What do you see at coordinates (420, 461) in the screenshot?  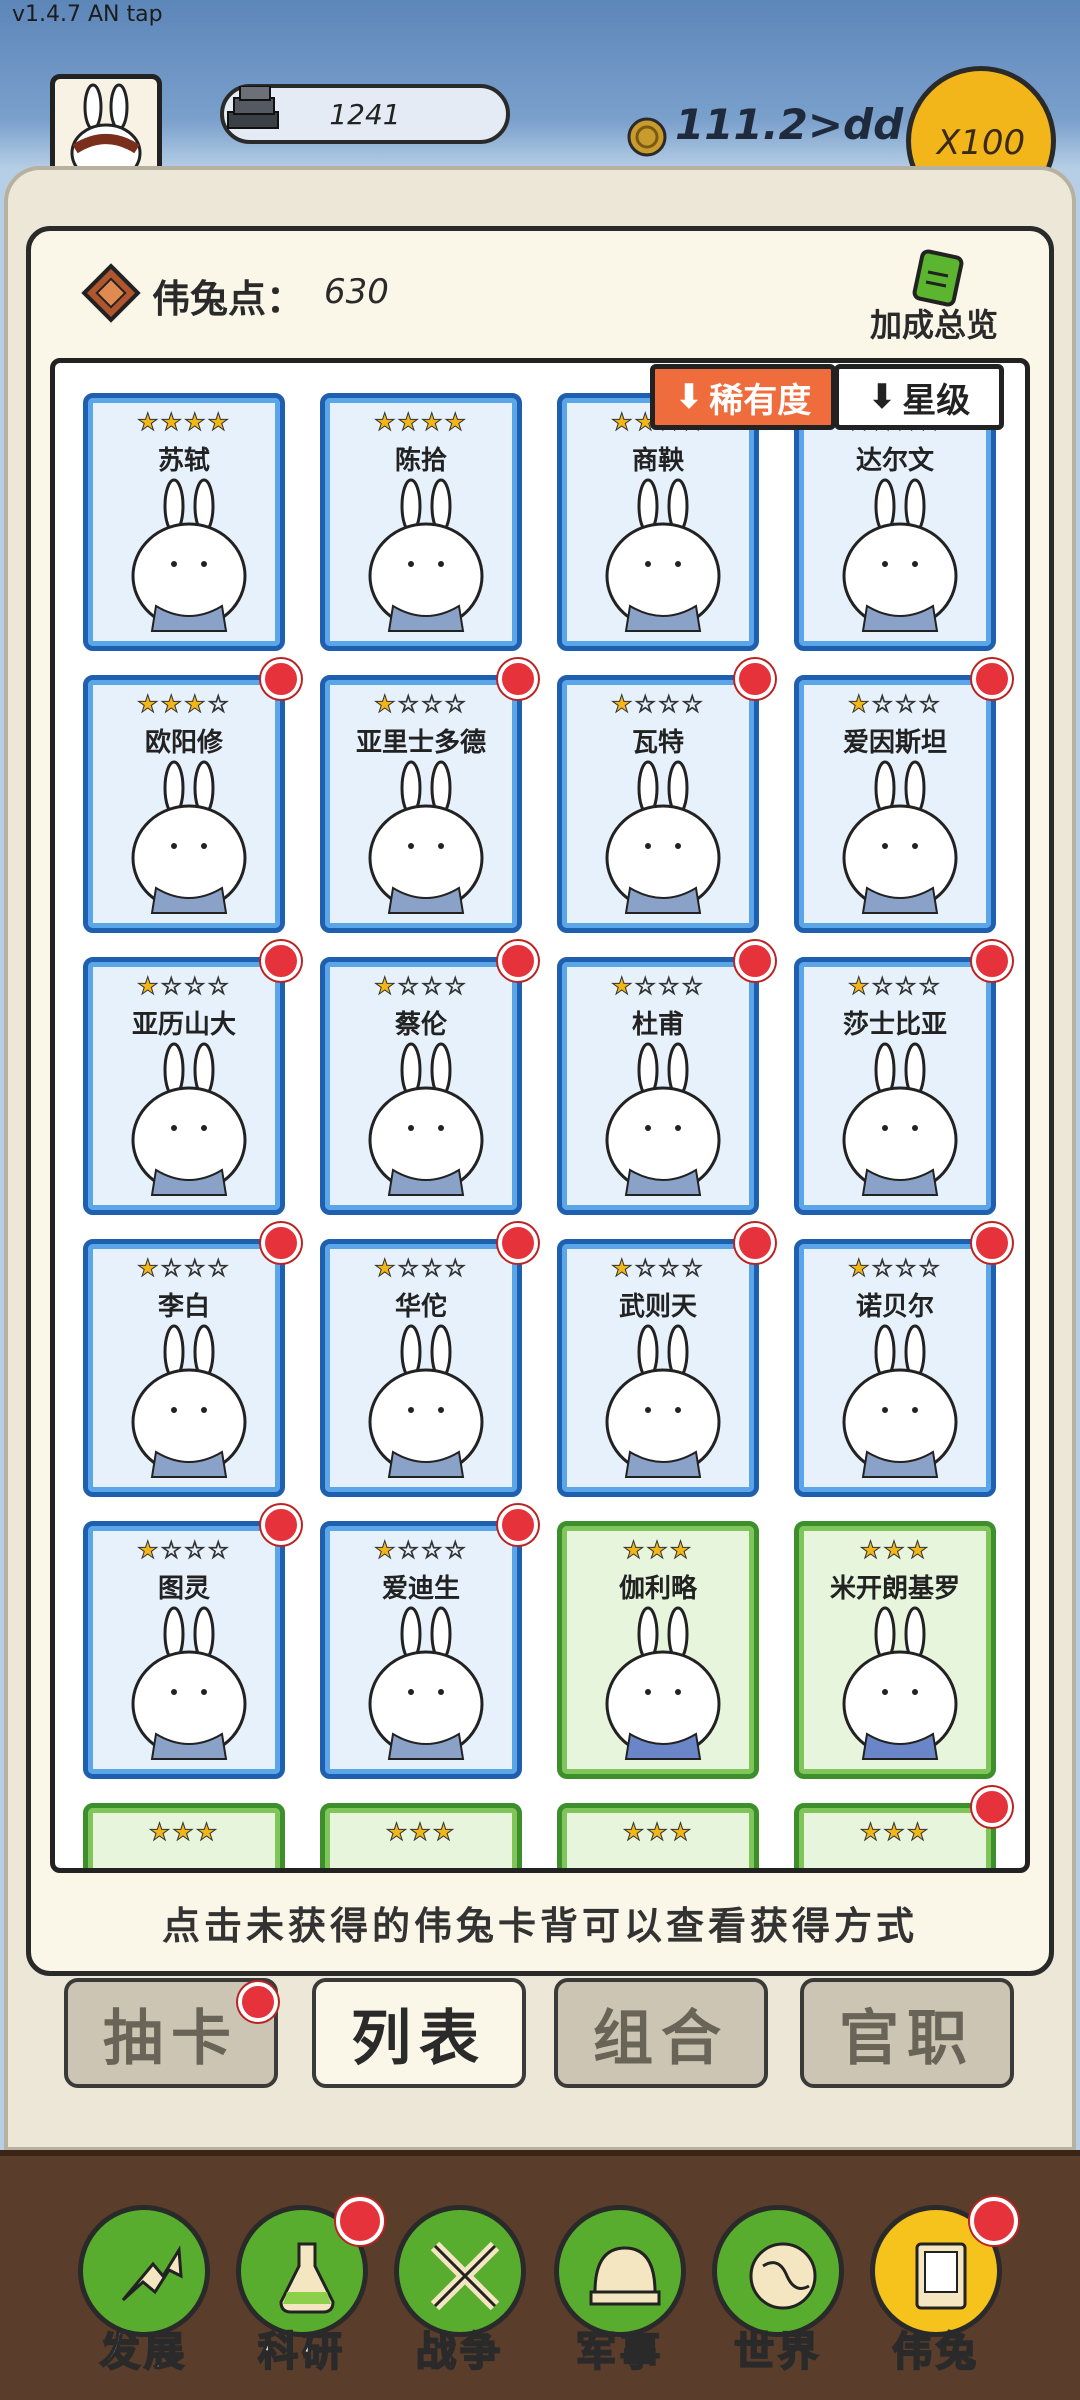 I see `card-name: 陈拾` at bounding box center [420, 461].